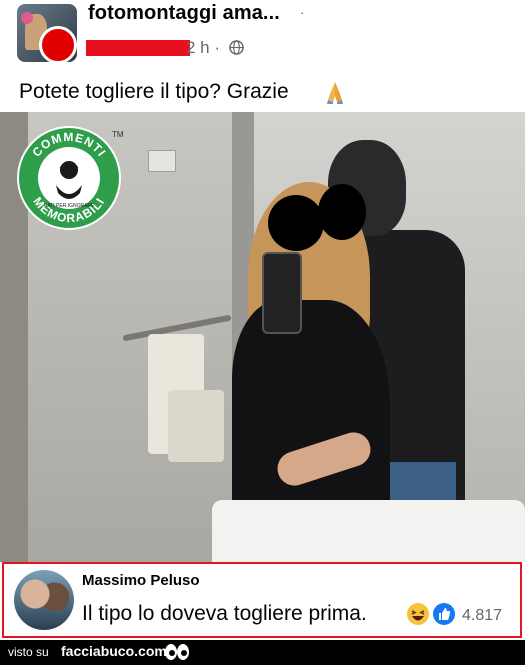 The width and height of the screenshot is (525, 665). What do you see at coordinates (58, 45) in the screenshot?
I see `profile-avatar-redacted` at bounding box center [58, 45].